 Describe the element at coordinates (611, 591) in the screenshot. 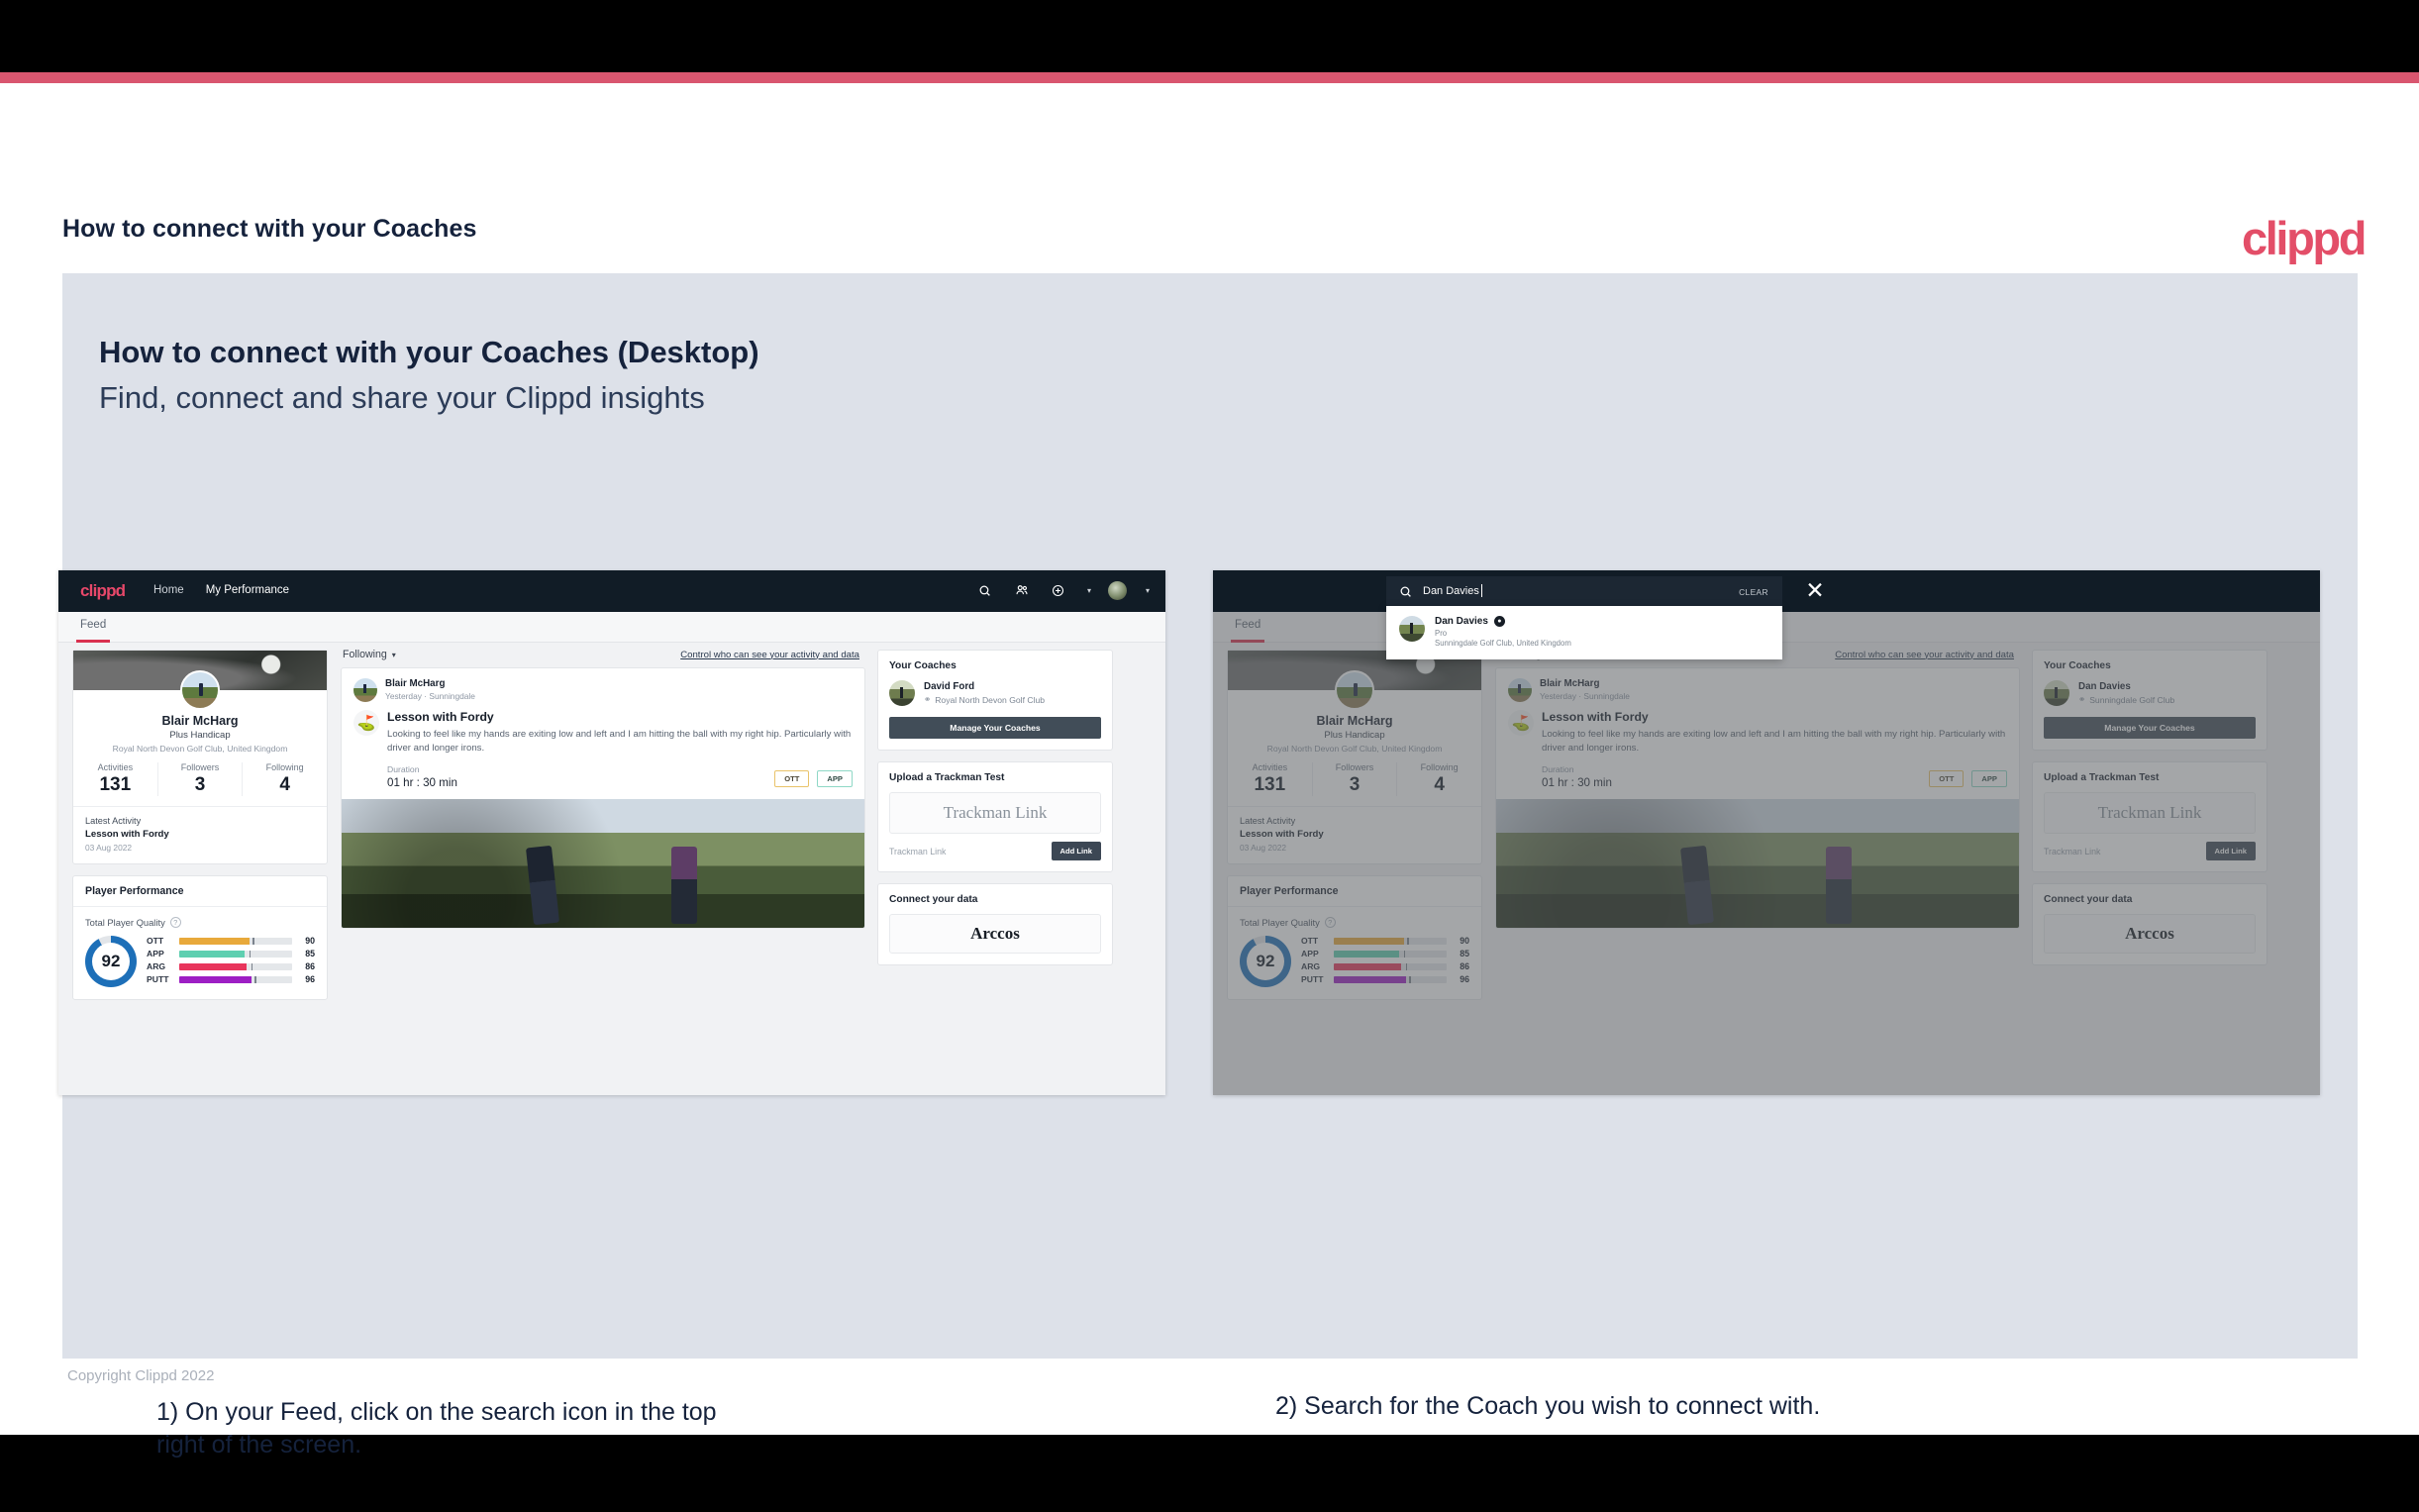

I see `app-top-navbar: clippd Home My Performance ▾ ▾` at that location.